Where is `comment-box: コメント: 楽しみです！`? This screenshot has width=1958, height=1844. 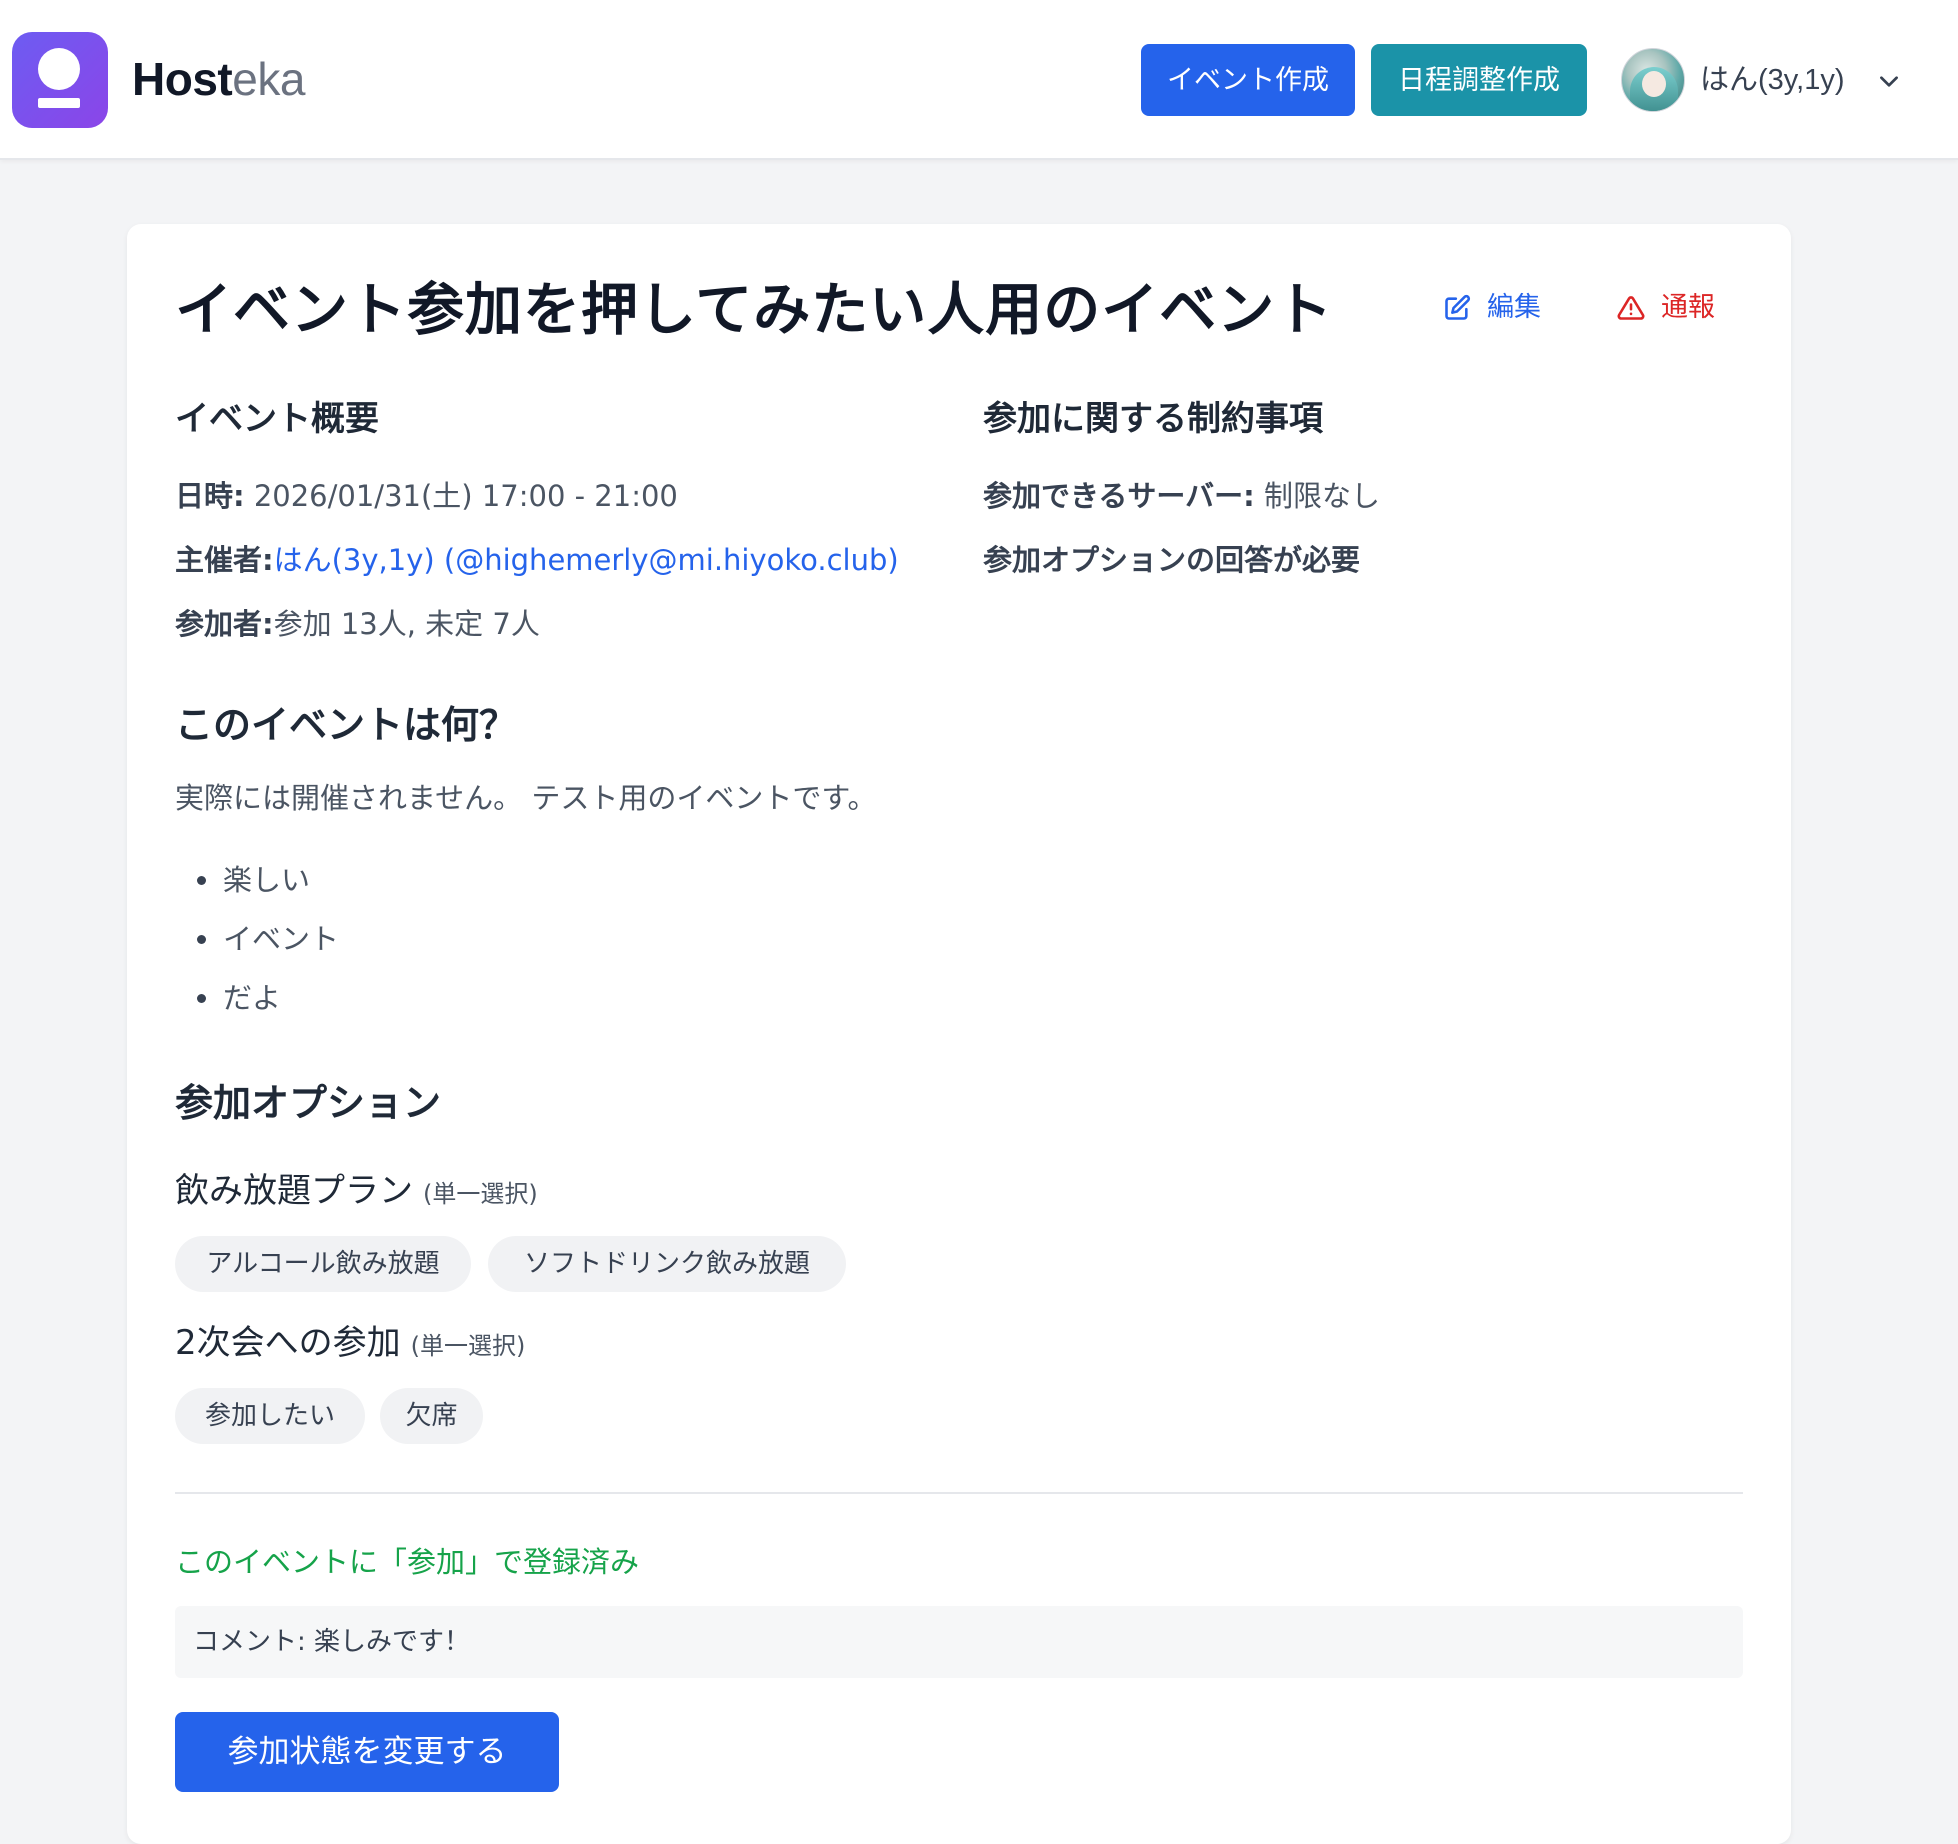 comment-box: コメント: 楽しみです！ is located at coordinates (959, 1642).